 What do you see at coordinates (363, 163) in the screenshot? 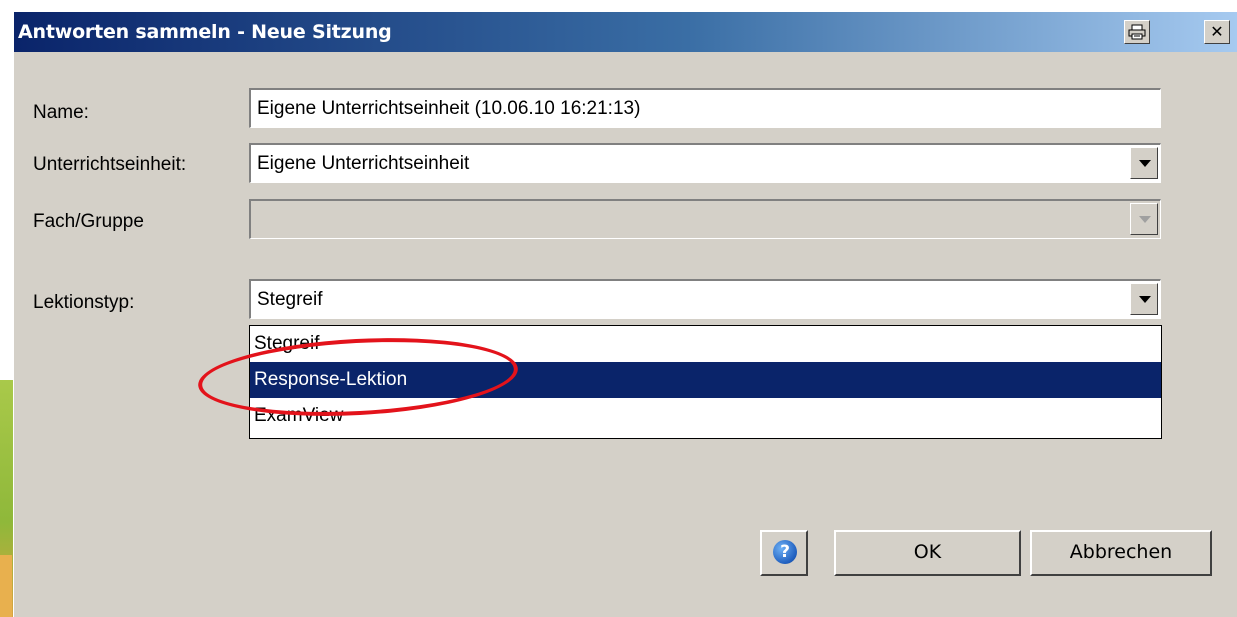
I see `unit-value: Eigene Unterrichtseinheit` at bounding box center [363, 163].